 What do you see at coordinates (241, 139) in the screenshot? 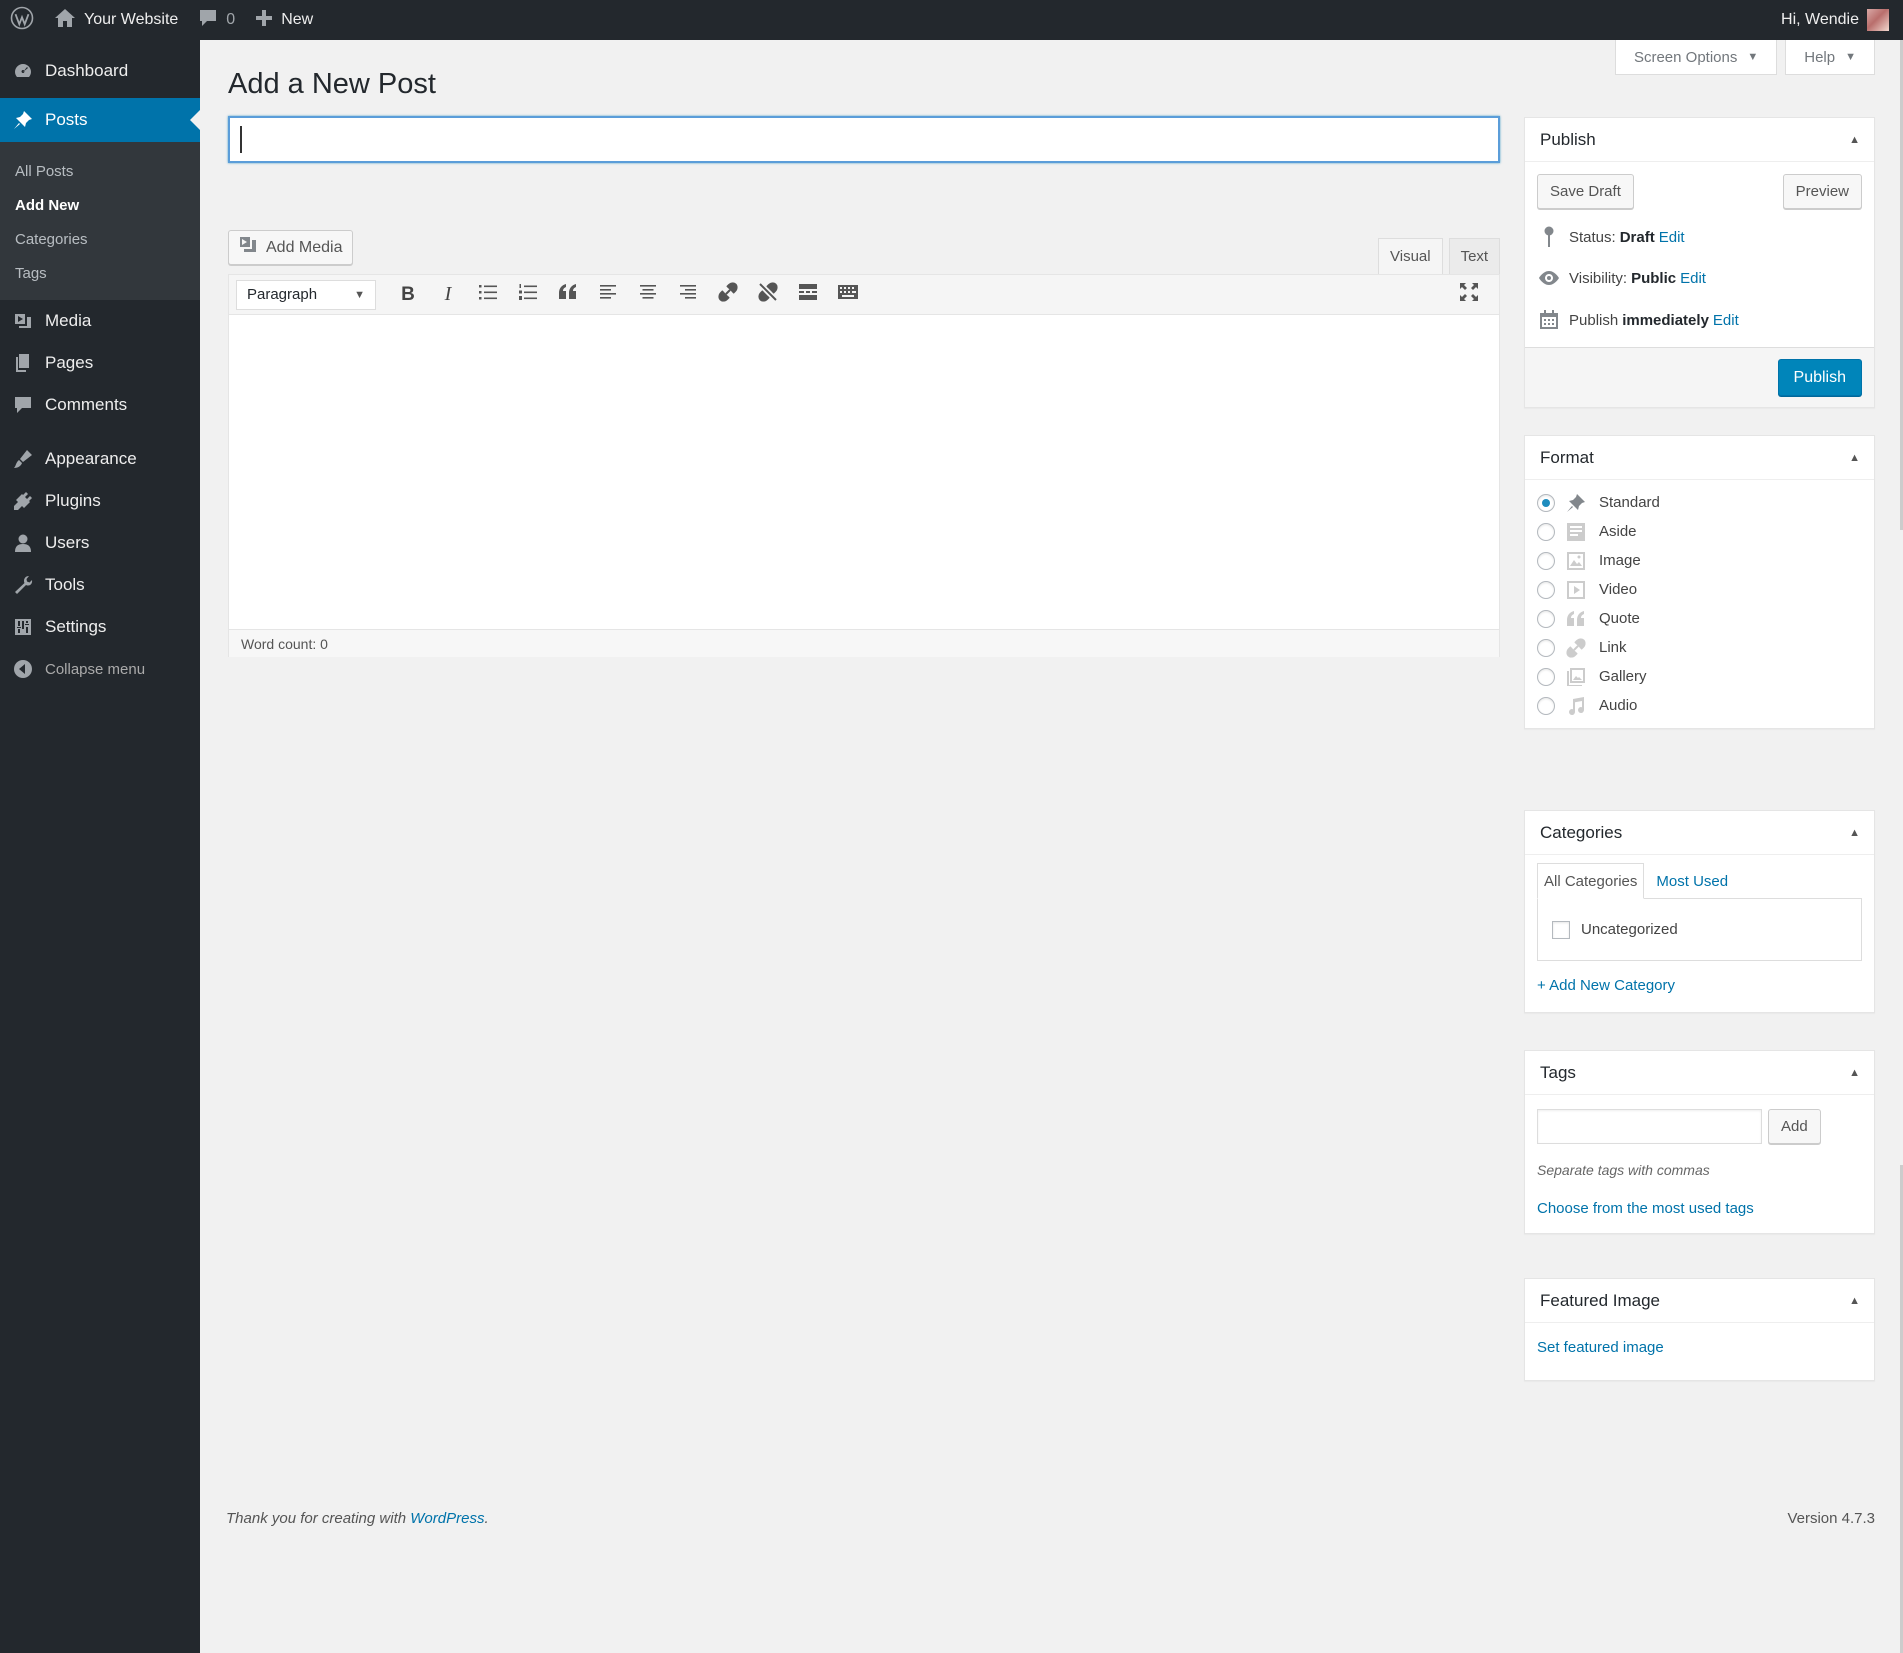
I see `text-cursor` at bounding box center [241, 139].